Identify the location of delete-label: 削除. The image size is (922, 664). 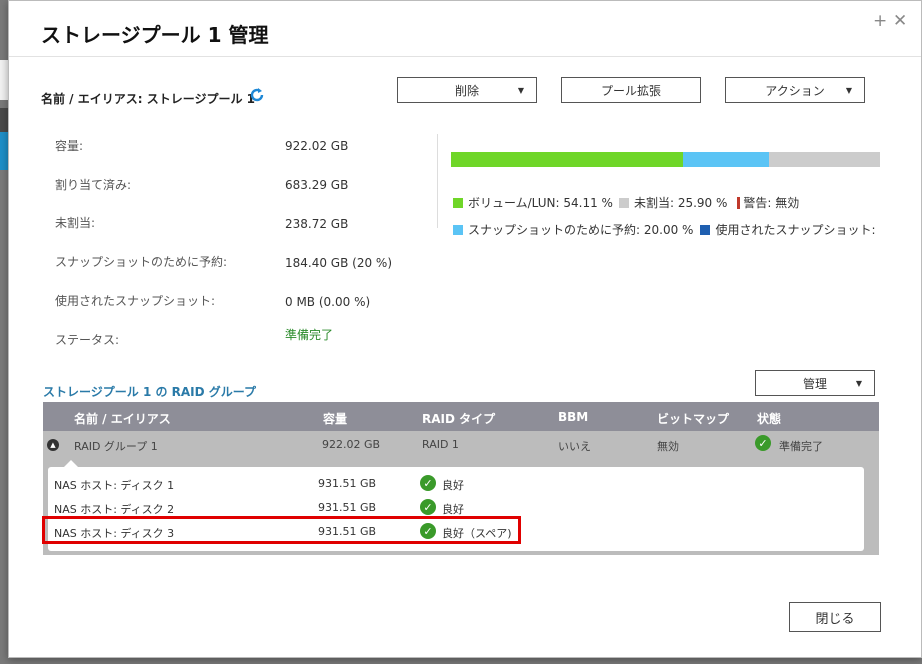
(466, 90).